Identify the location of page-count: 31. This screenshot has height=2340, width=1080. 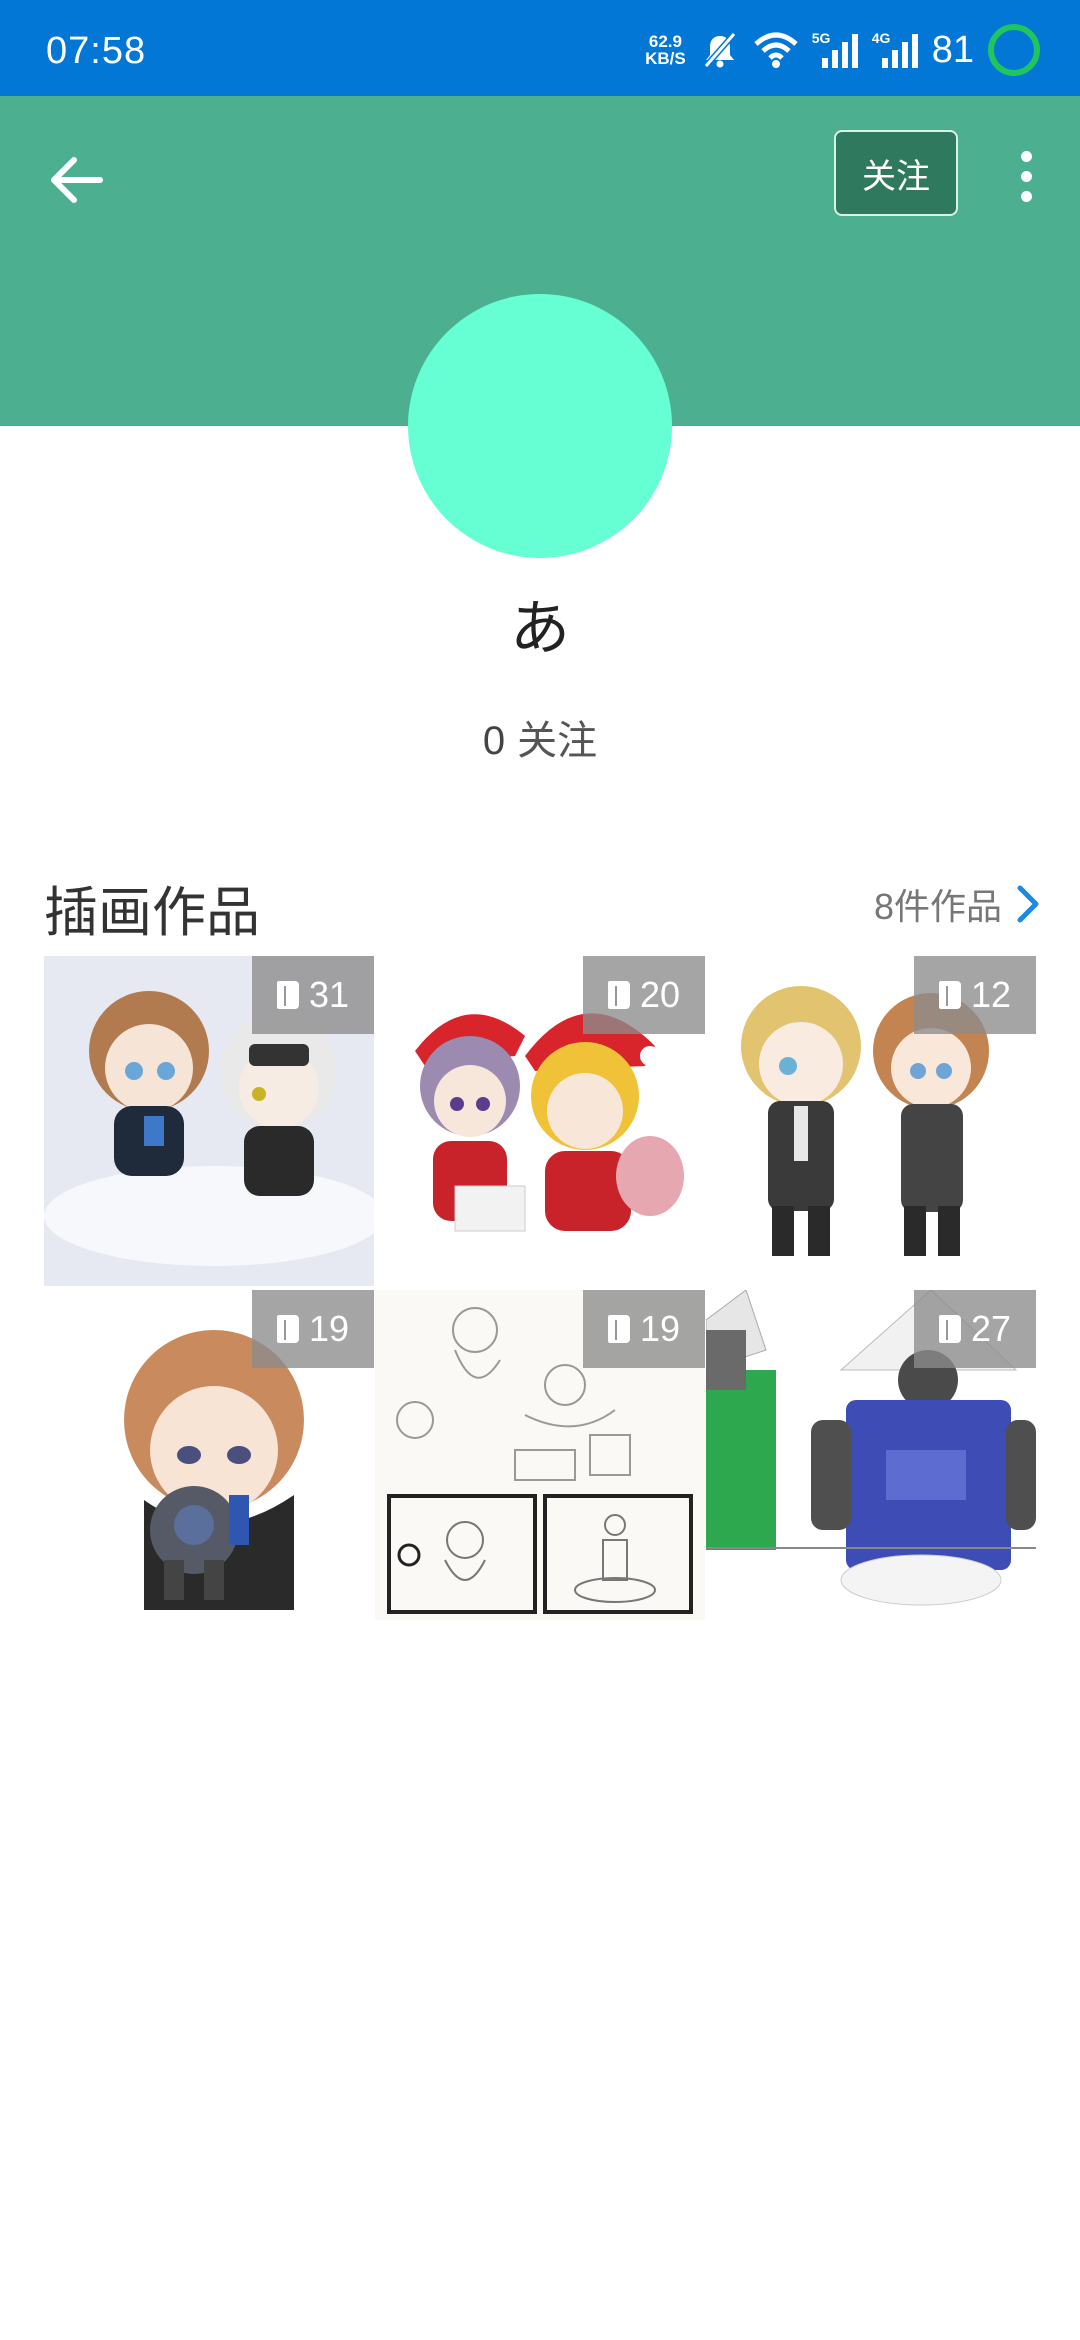
(329, 994).